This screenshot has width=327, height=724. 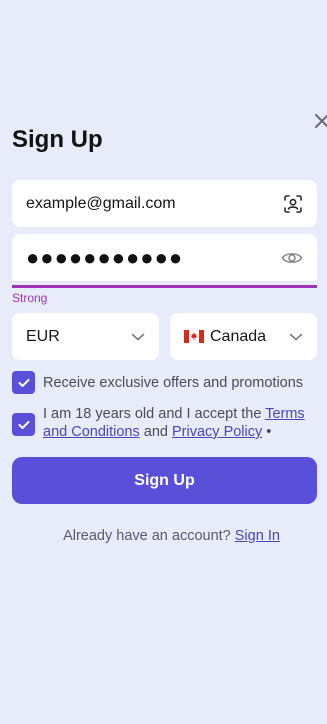 What do you see at coordinates (85, 336) in the screenshot?
I see `currency-select: EUR` at bounding box center [85, 336].